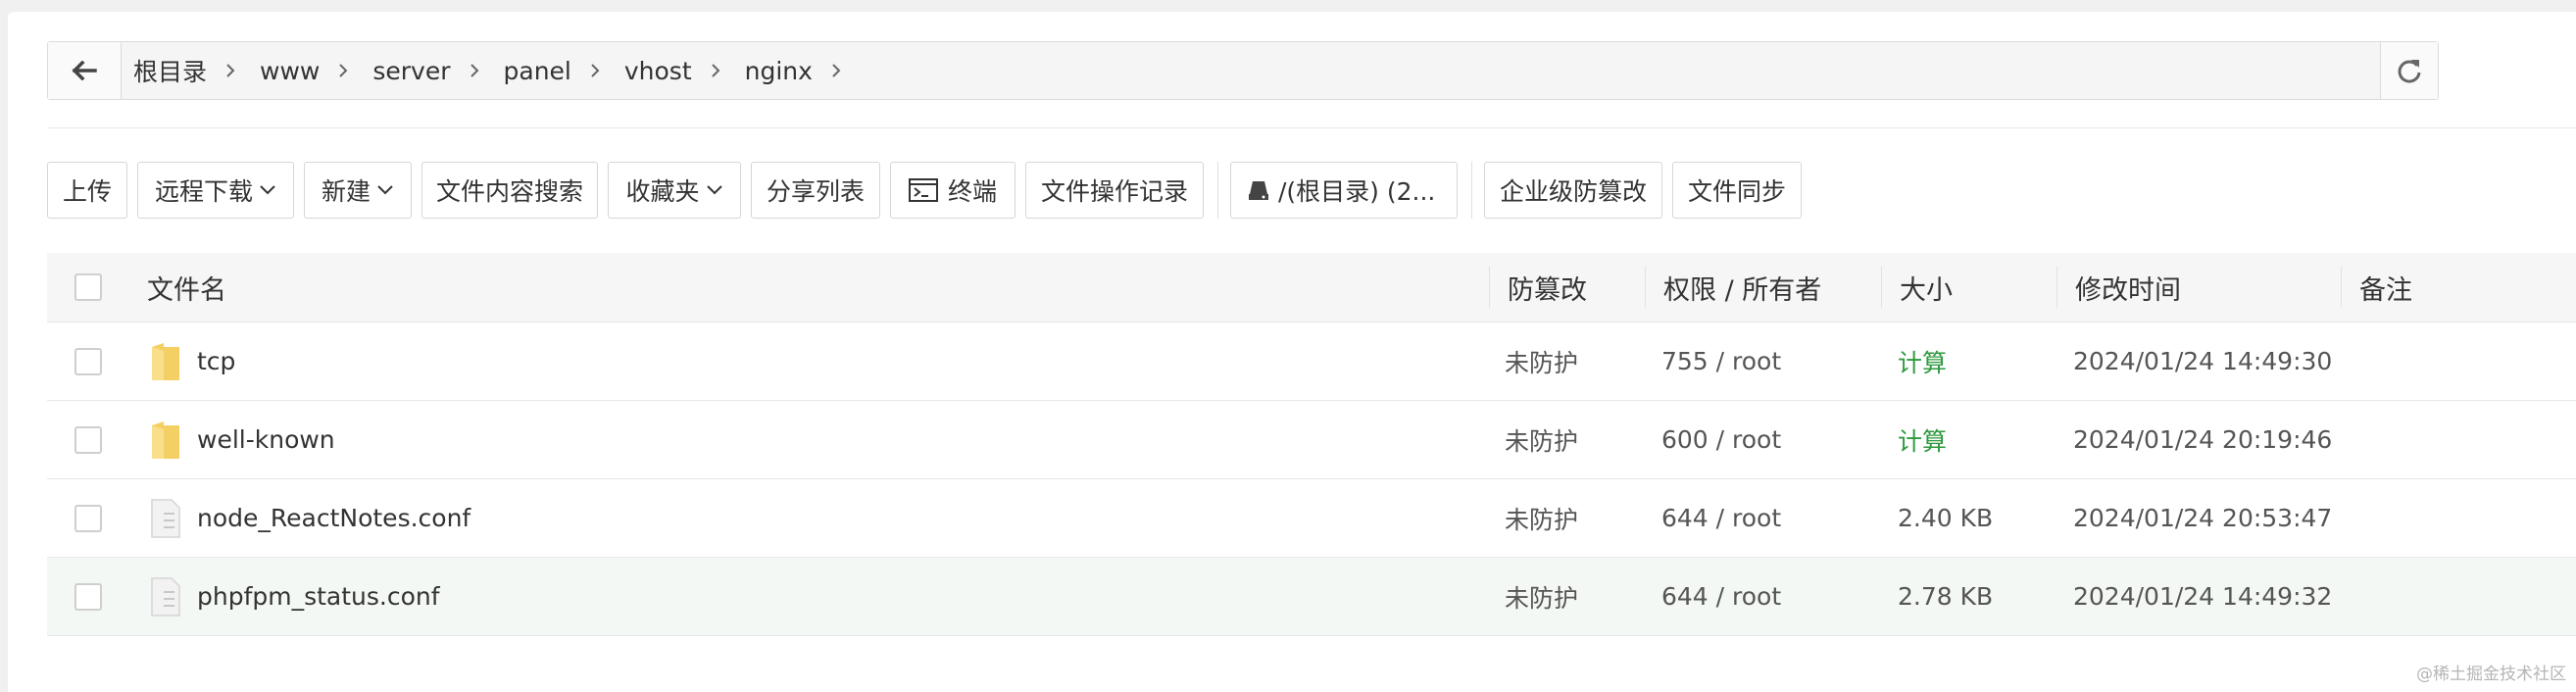 The width and height of the screenshot is (2576, 692). I want to click on column-name: 文件名, so click(186, 287).